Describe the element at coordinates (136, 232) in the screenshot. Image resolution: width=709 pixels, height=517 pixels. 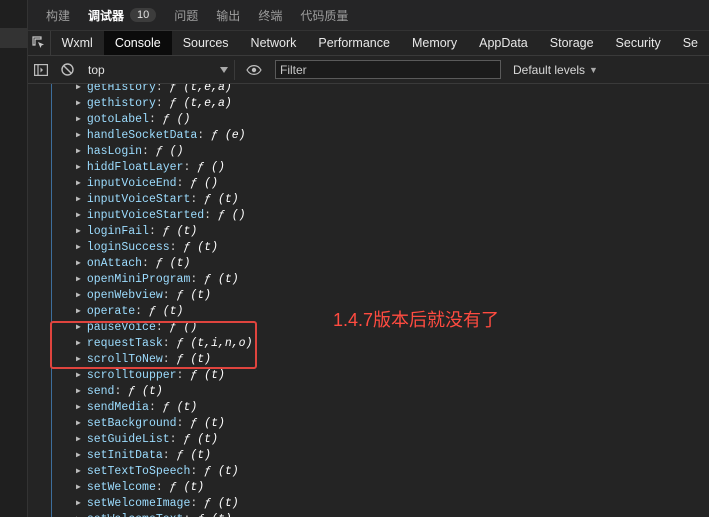
I see `property-row: ▶ loginFail: ƒ (t)` at that location.